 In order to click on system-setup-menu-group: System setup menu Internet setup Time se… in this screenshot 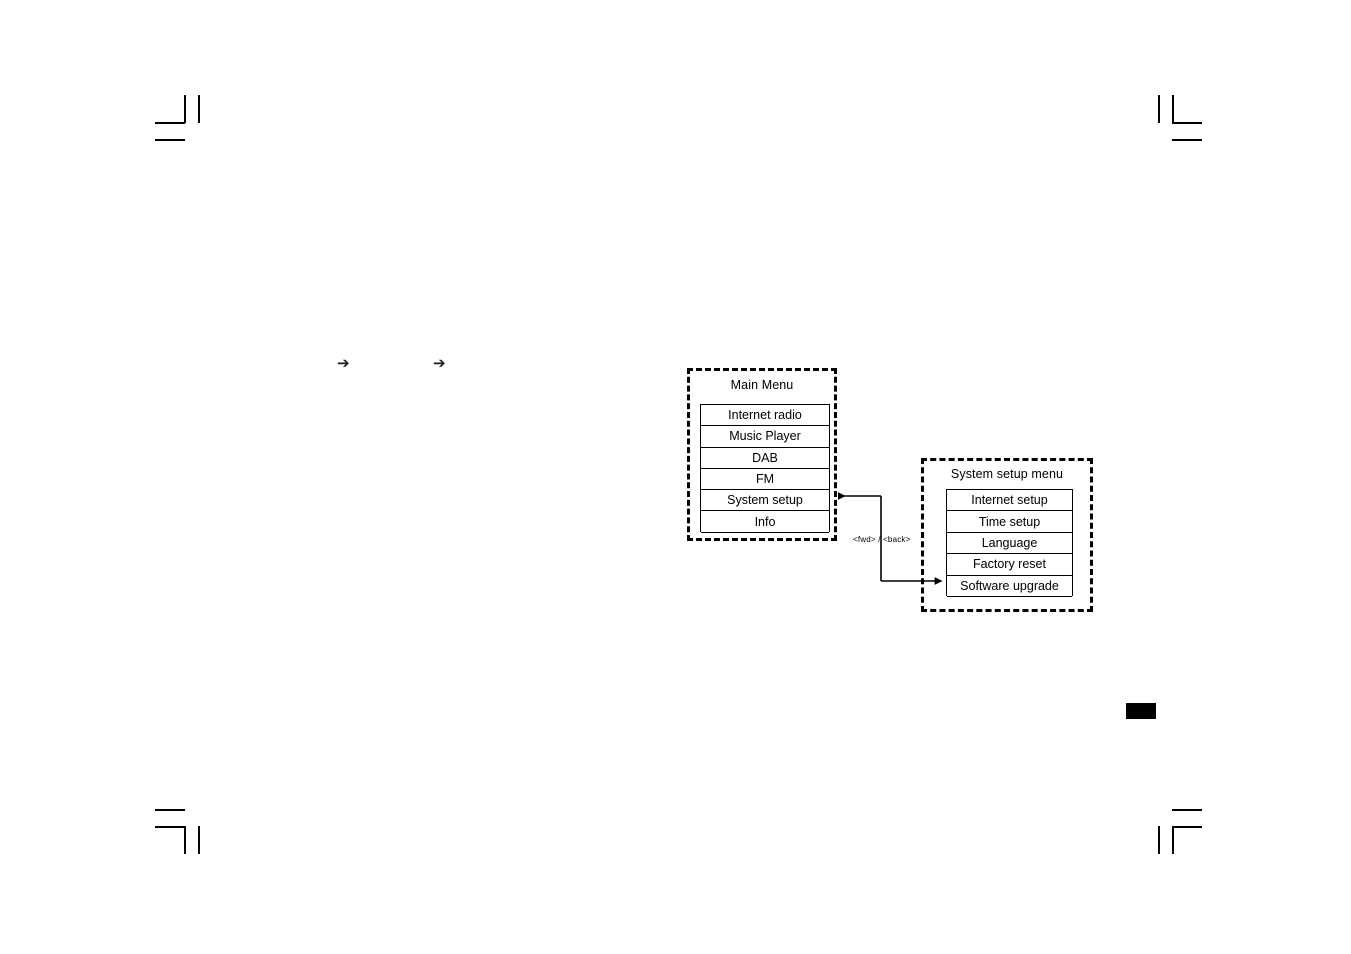, I will do `click(1007, 535)`.